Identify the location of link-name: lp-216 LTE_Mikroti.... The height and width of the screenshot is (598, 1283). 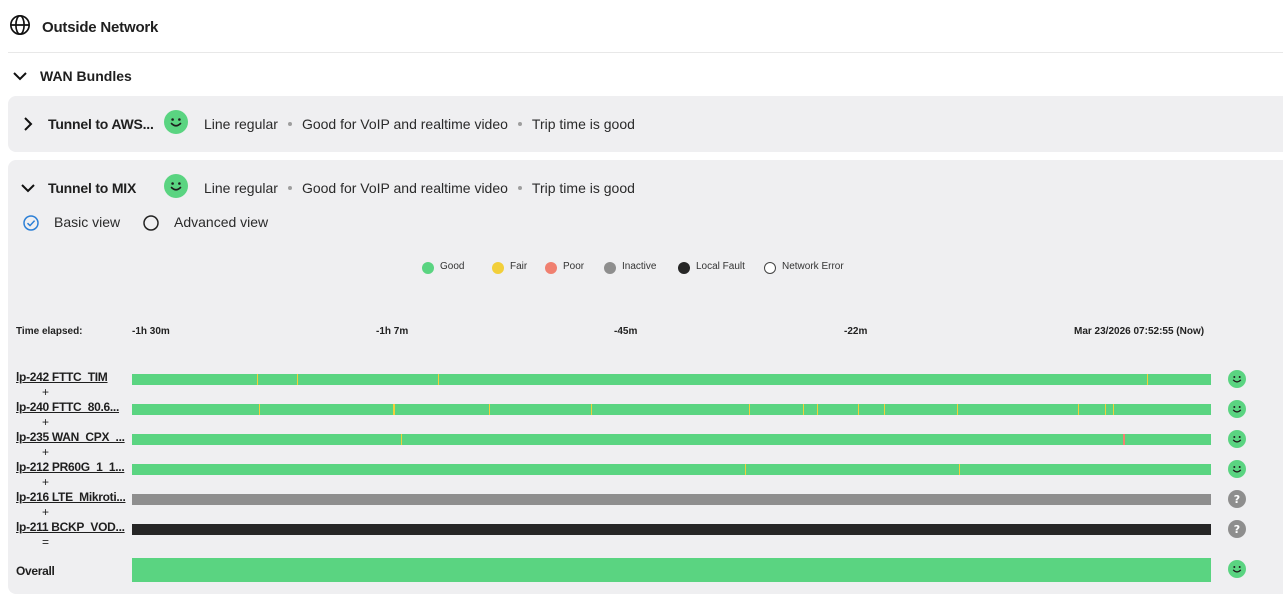
(71, 497).